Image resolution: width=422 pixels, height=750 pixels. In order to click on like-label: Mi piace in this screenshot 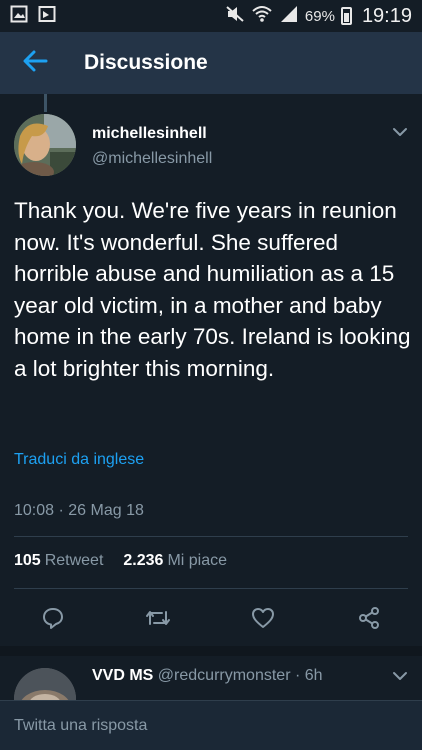, I will do `click(197, 561)`.